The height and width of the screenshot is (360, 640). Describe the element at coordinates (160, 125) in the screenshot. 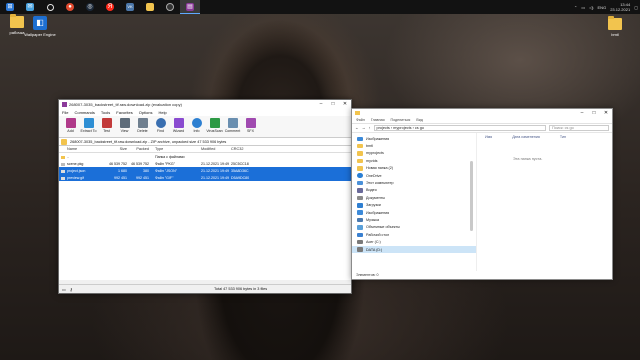

I see `find-button: Find` at that location.